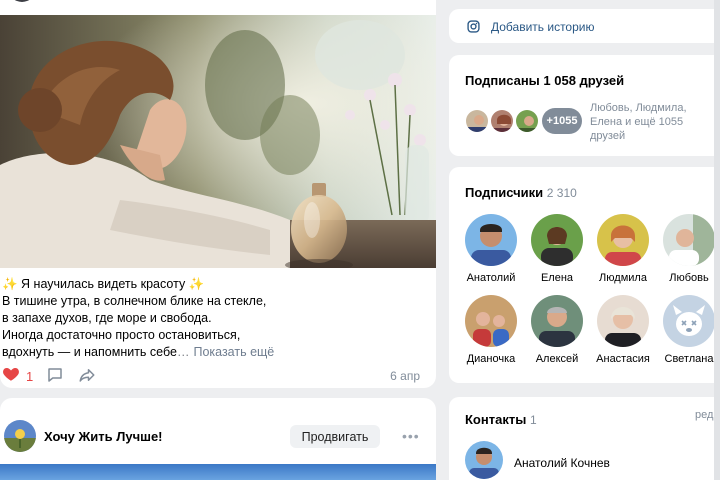 This screenshot has height=480, width=720. What do you see at coordinates (557, 278) in the screenshot?
I see `follower-name: Елена` at bounding box center [557, 278].